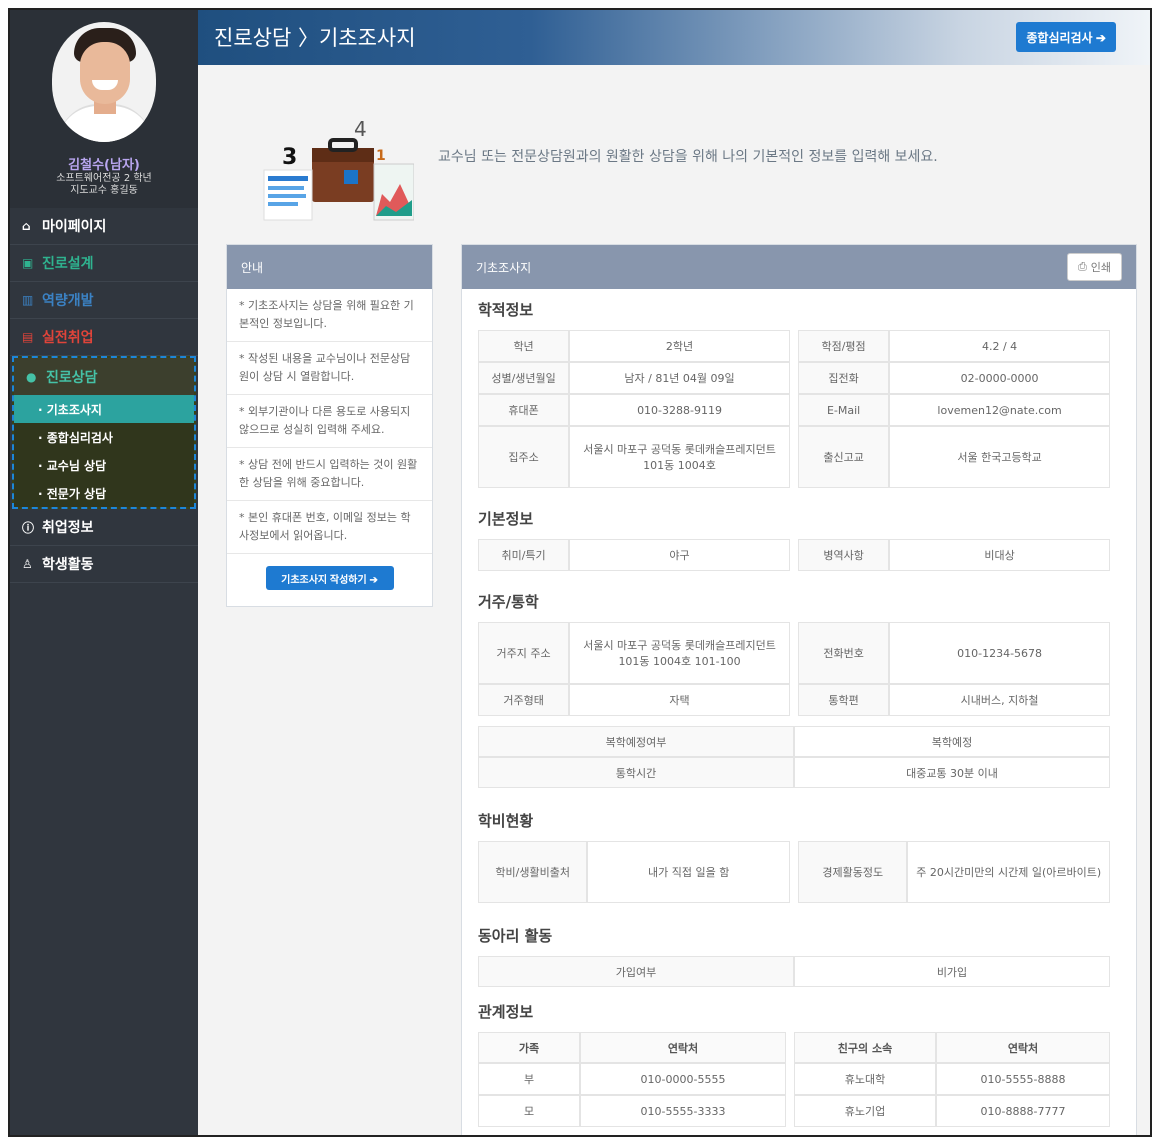  What do you see at coordinates (338, 170) in the screenshot?
I see `briefcase-illustration-icon: 3 4 1` at bounding box center [338, 170].